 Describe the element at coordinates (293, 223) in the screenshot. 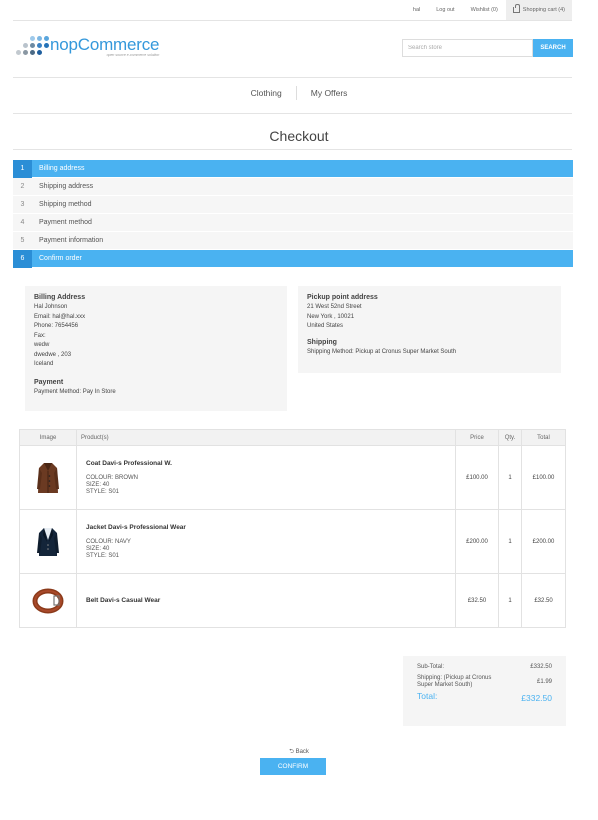

I see `step-payment-method: 4 Payment method` at that location.